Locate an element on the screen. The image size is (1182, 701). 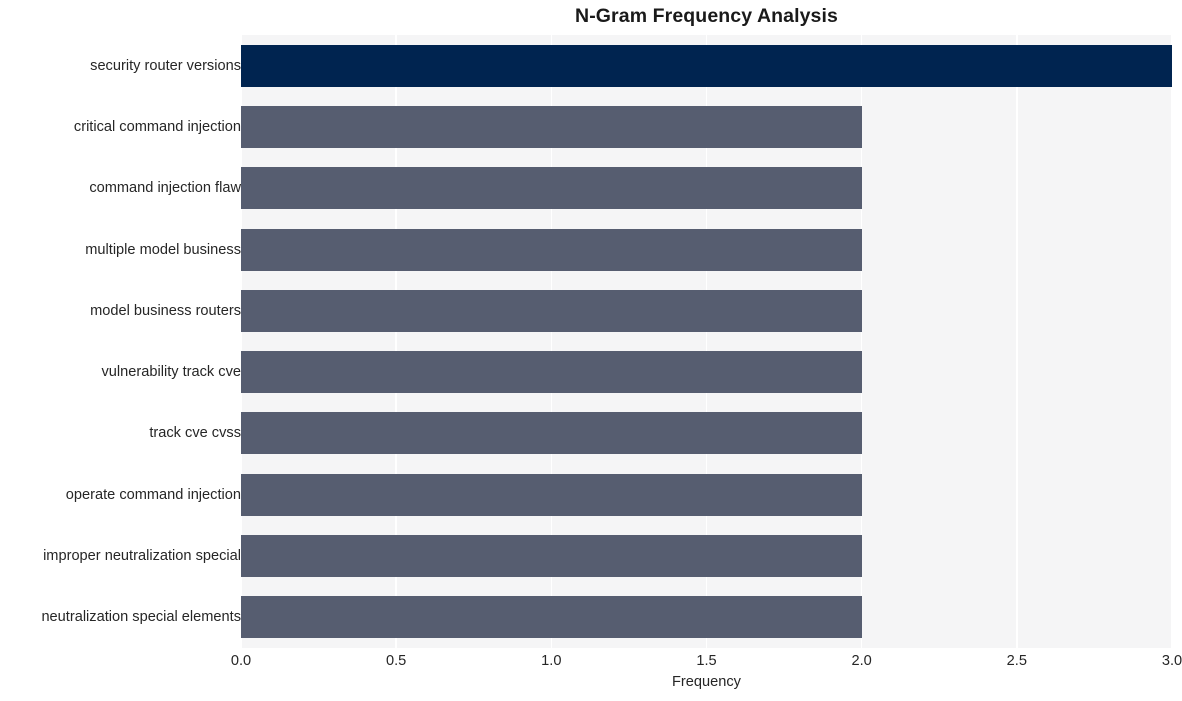
y-axis-tick-label: track cve cvss is located at coordinates (195, 433).